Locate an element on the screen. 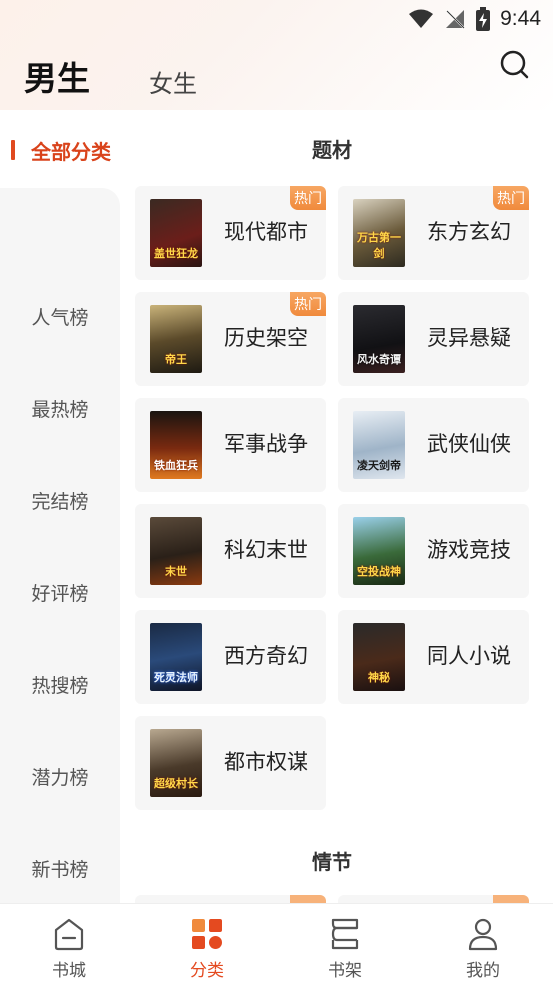  category-label: 灵异悬疑 is located at coordinates (469, 338).